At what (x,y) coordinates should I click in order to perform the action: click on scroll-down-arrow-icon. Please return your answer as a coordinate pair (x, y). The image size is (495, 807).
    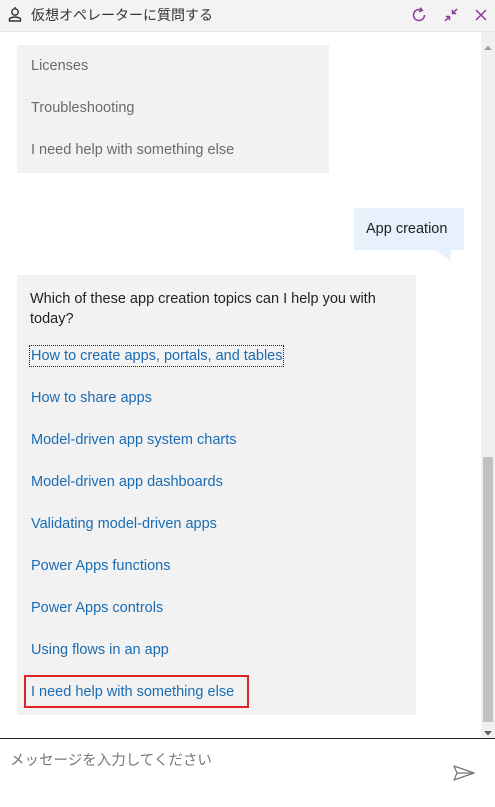
    Looking at the image, I should click on (488, 730).